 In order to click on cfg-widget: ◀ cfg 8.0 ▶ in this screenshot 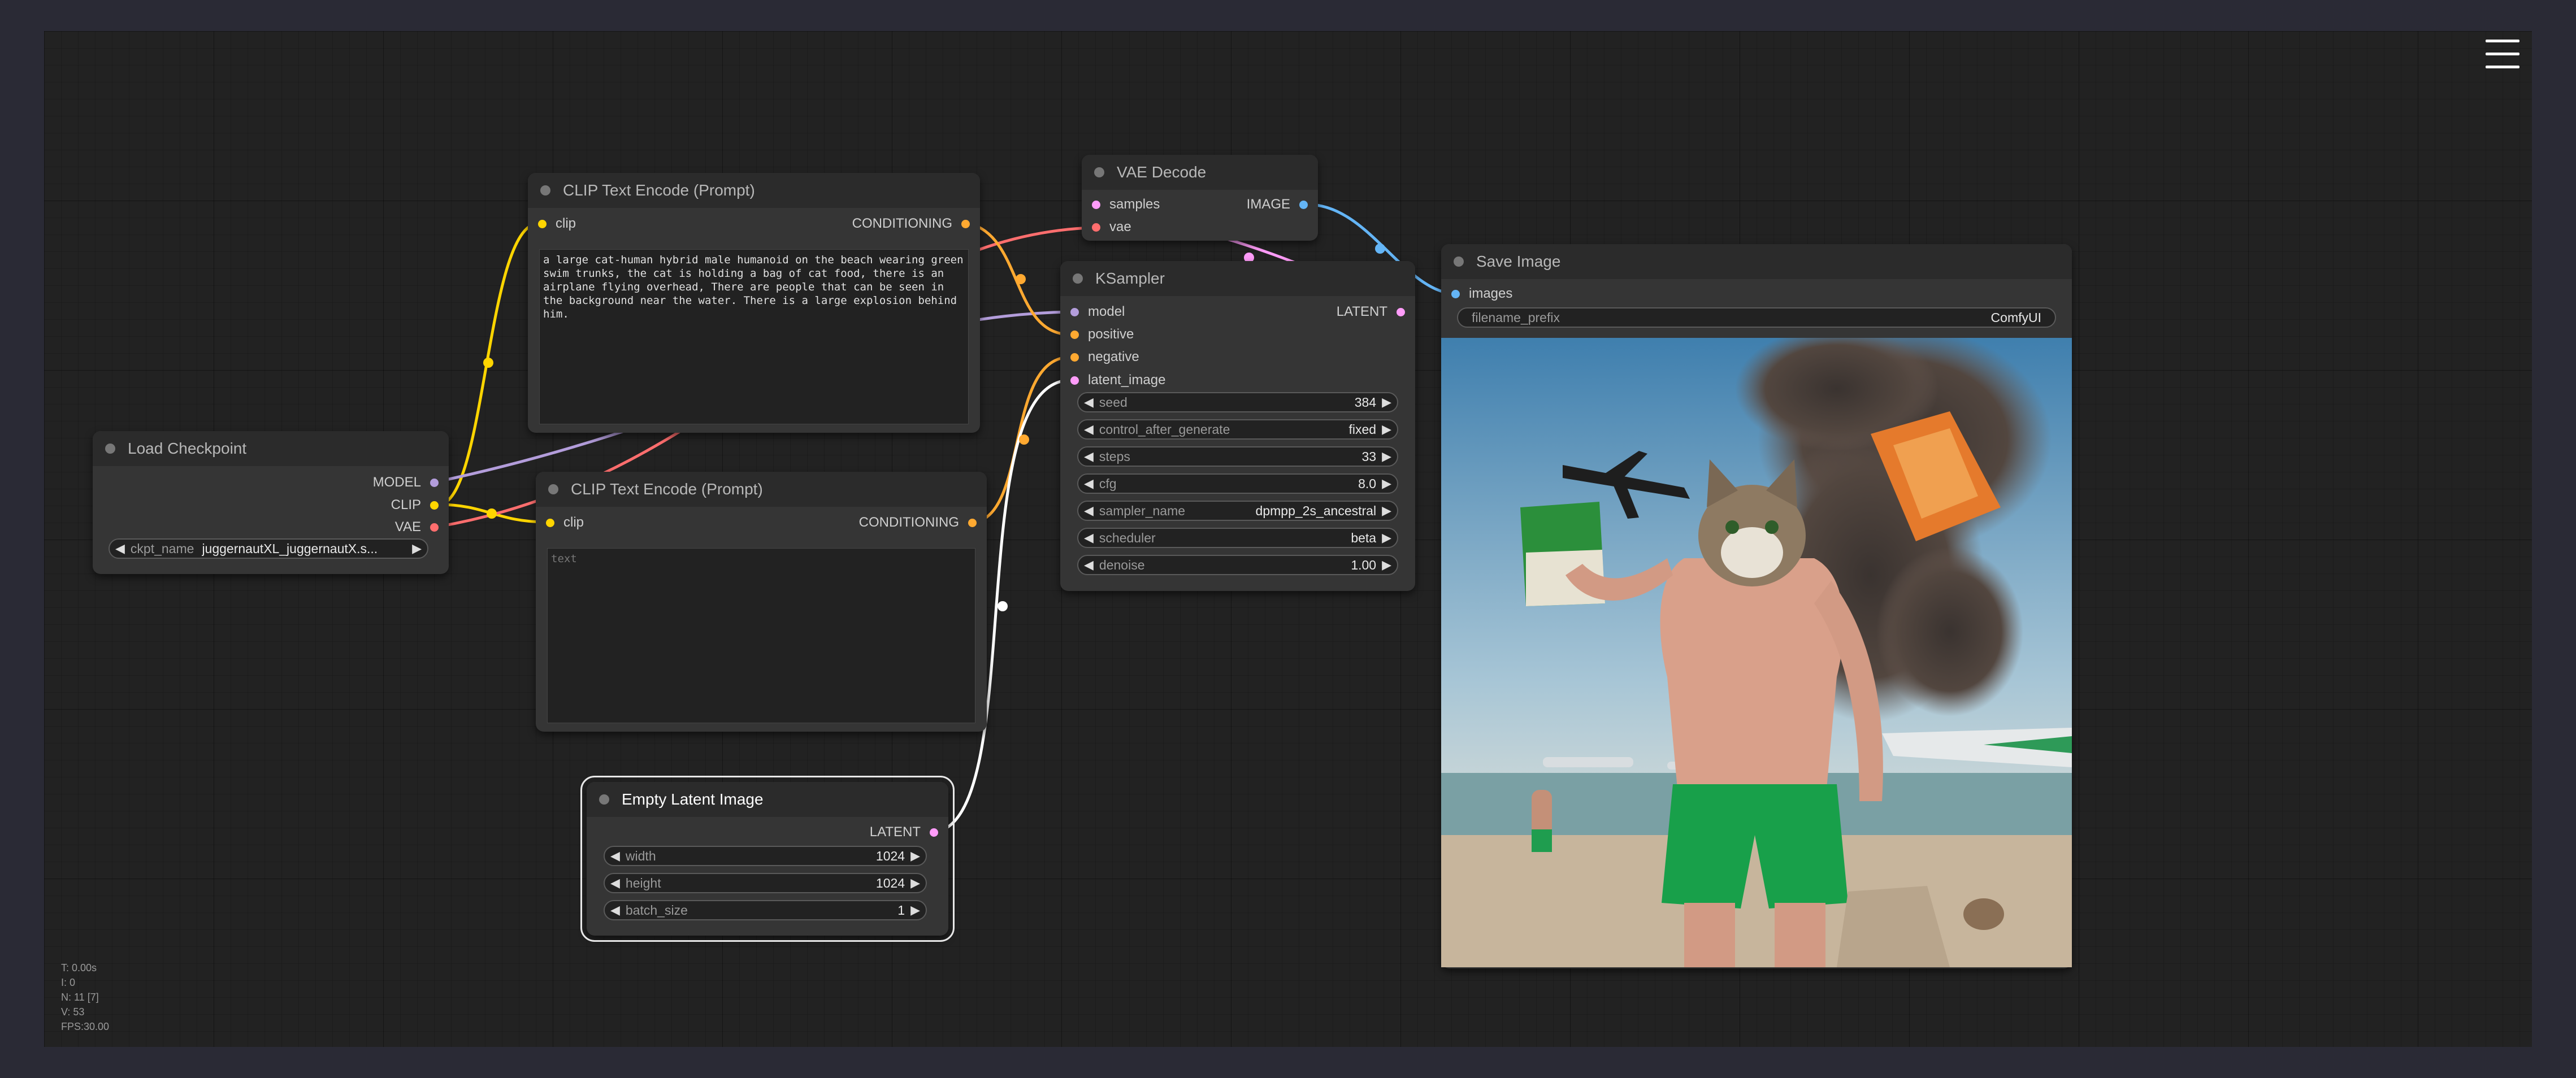, I will do `click(1237, 483)`.